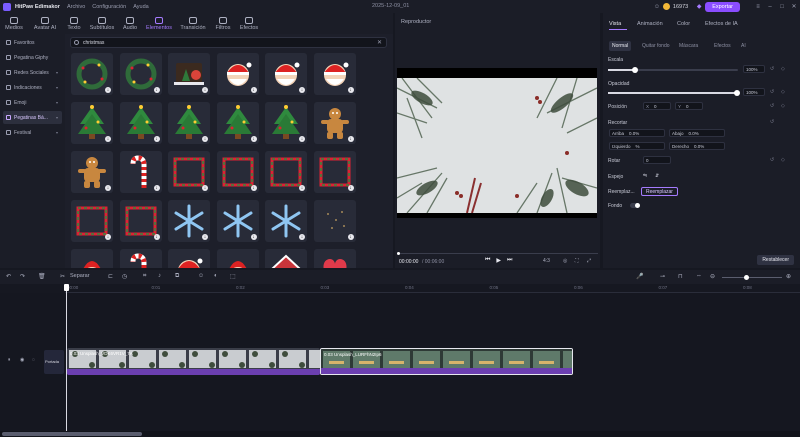  Describe the element at coordinates (379, 42) in the screenshot. I see `clear-icon: ✕` at that location.